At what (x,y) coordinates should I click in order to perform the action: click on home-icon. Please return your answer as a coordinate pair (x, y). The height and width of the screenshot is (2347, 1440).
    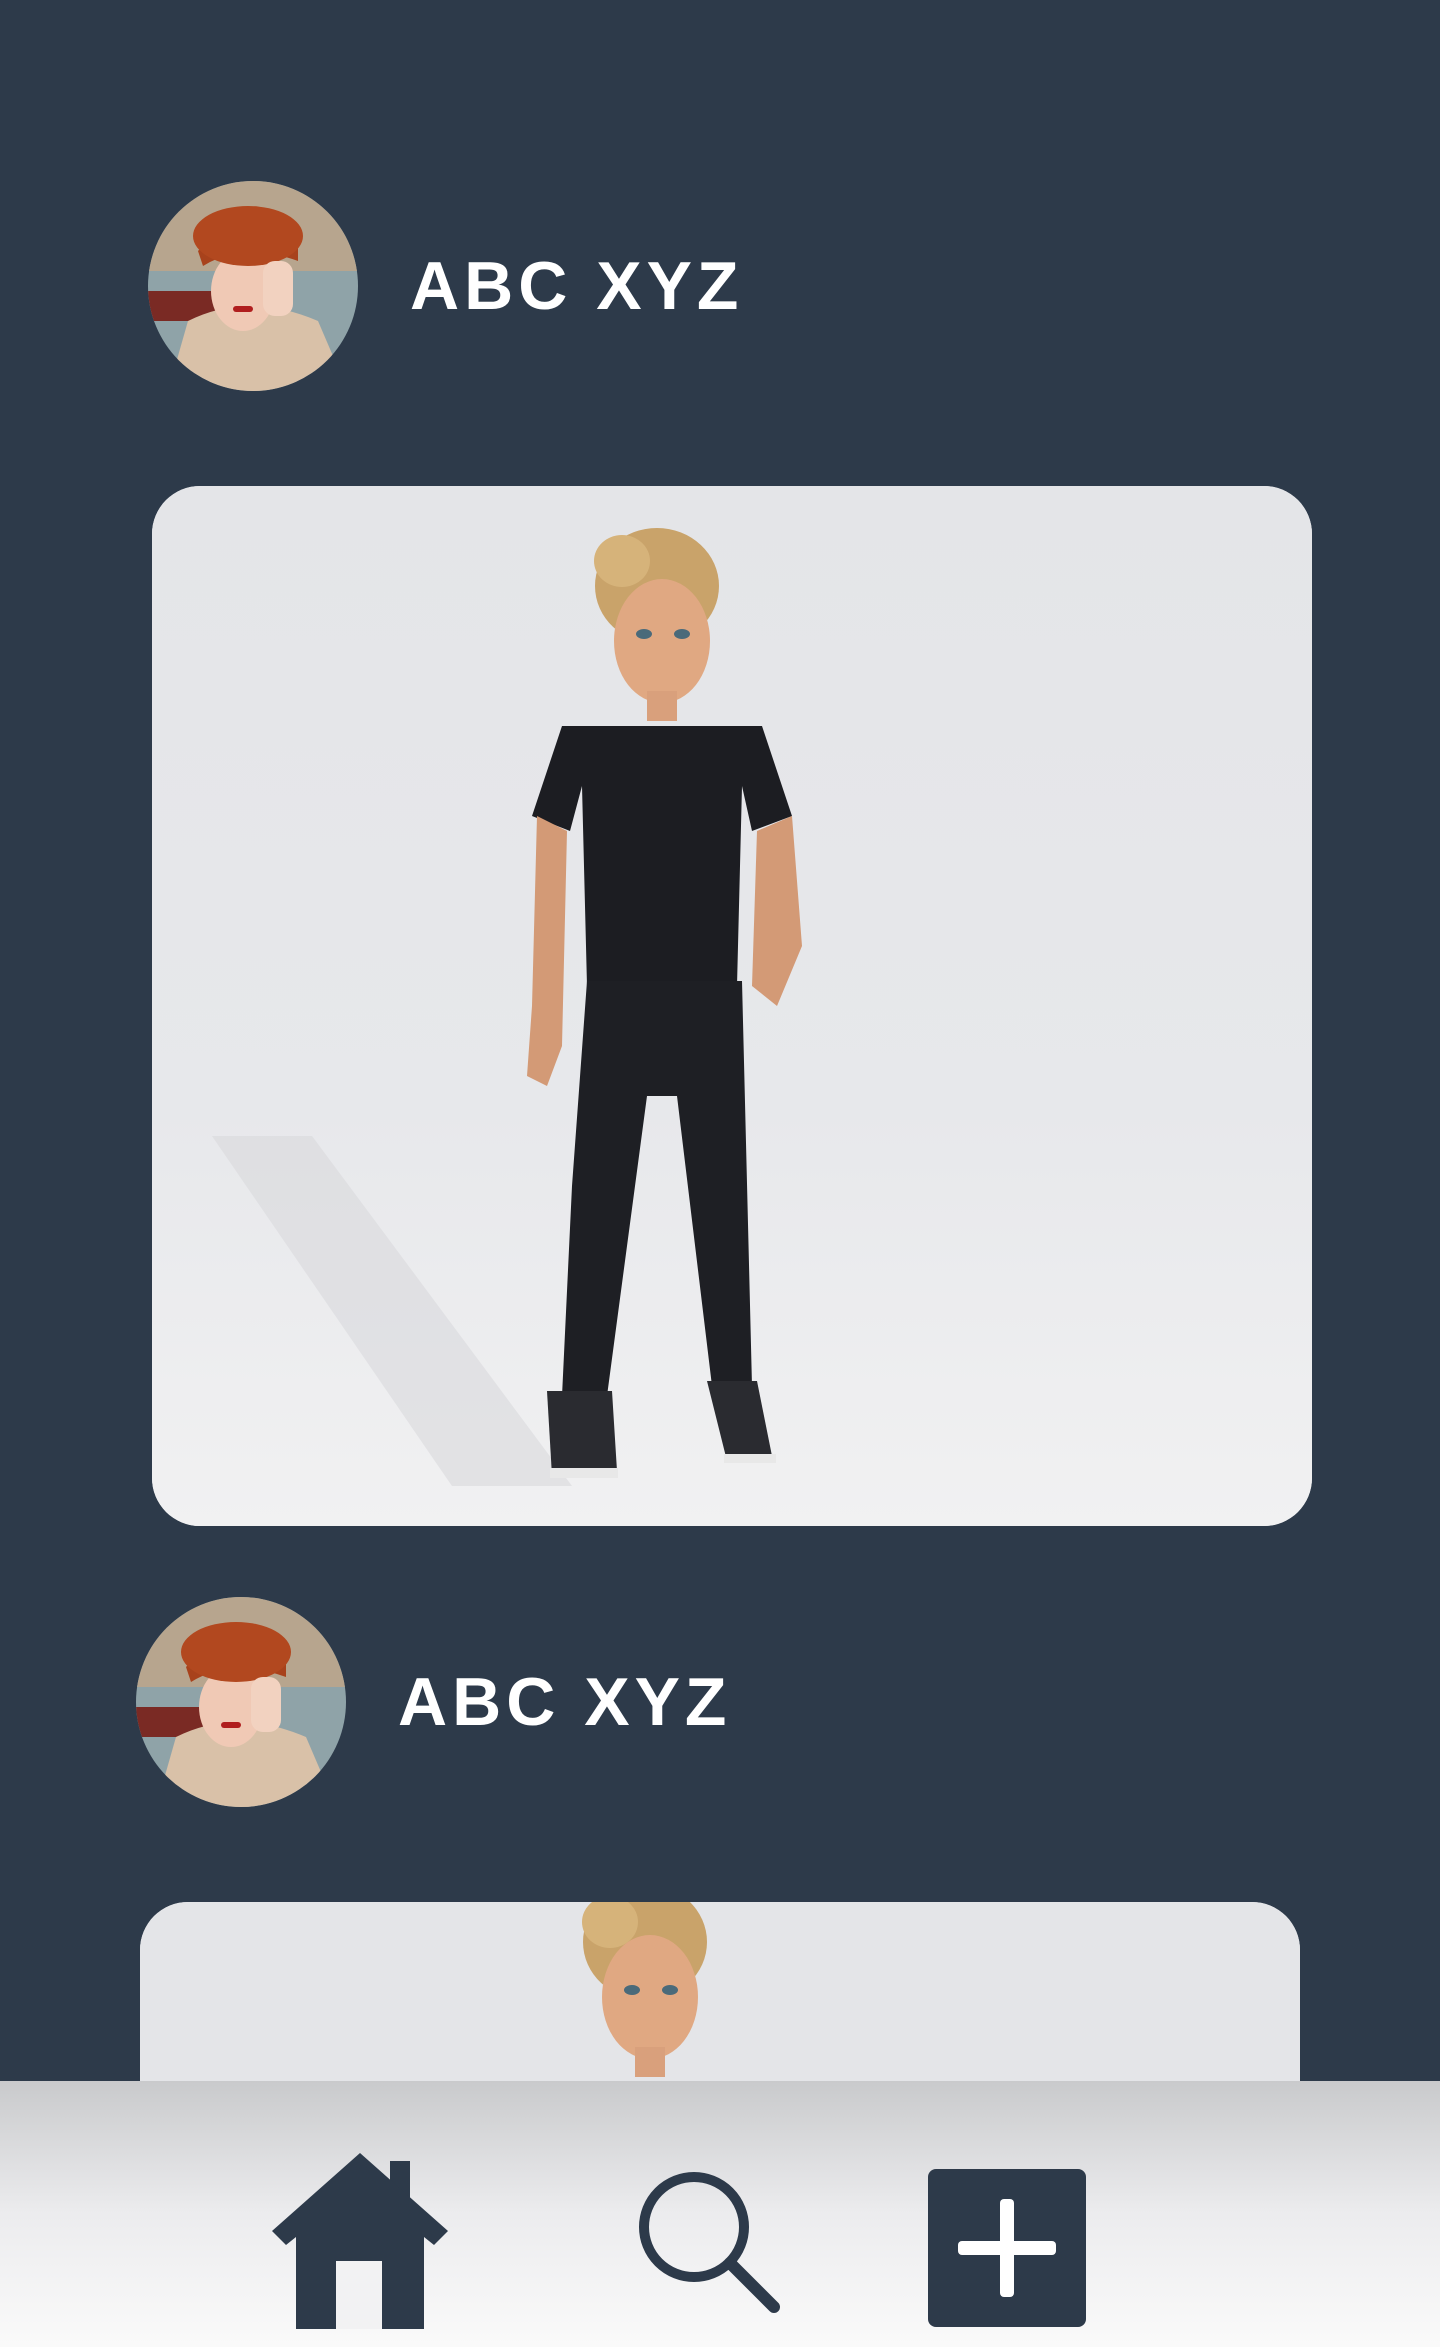
    Looking at the image, I should click on (360, 2241).